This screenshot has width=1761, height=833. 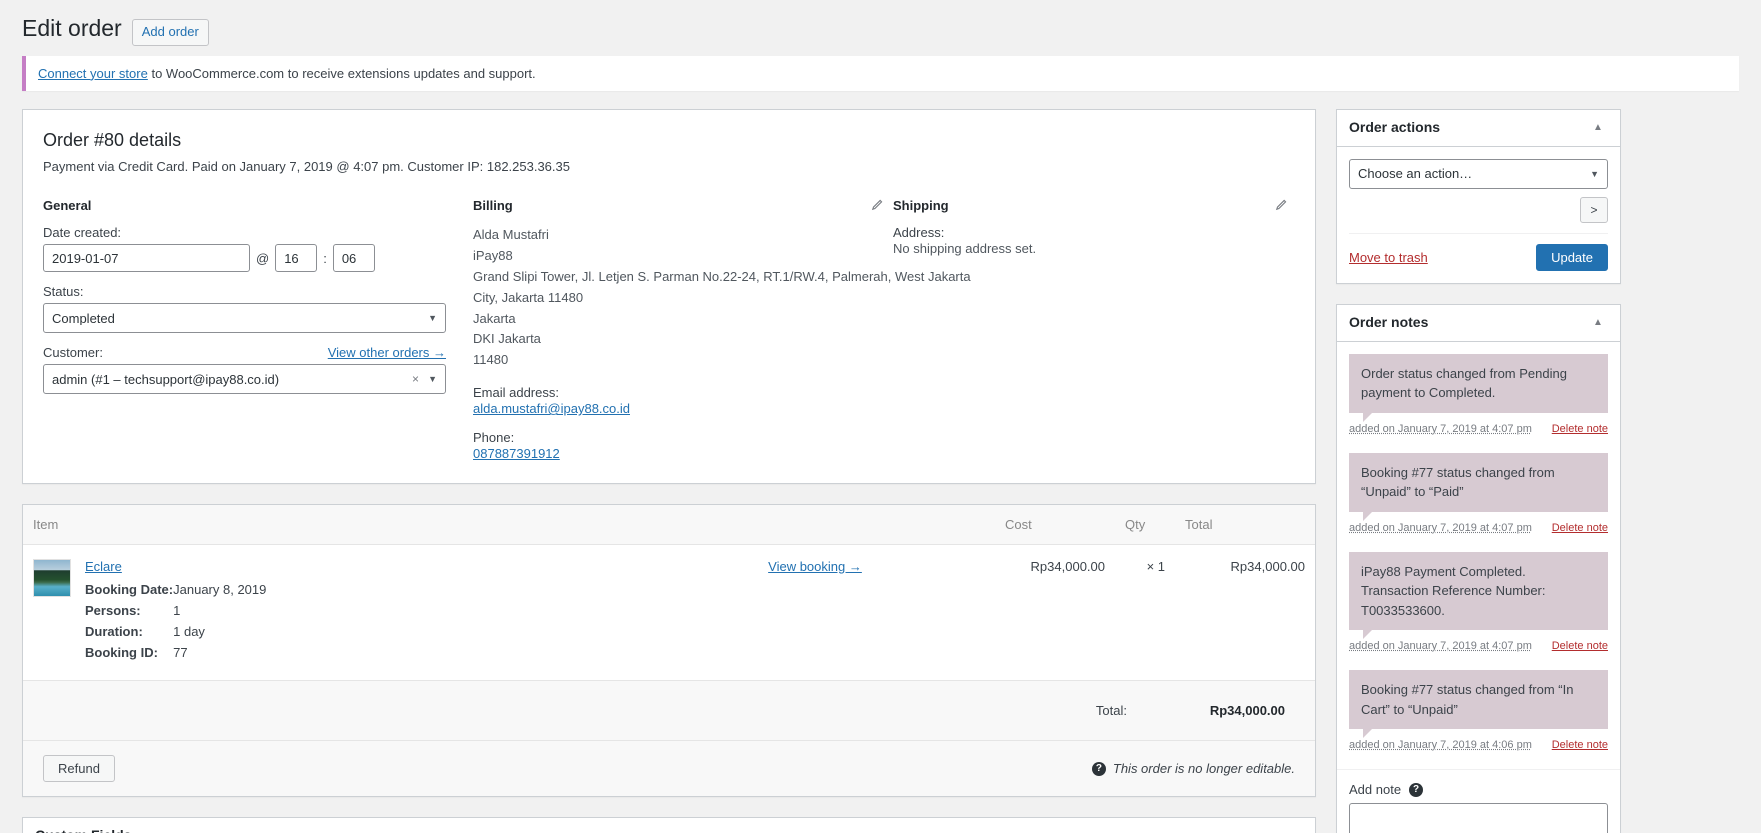 I want to click on general-column: General Date created: @ :, so click(x=258, y=336).